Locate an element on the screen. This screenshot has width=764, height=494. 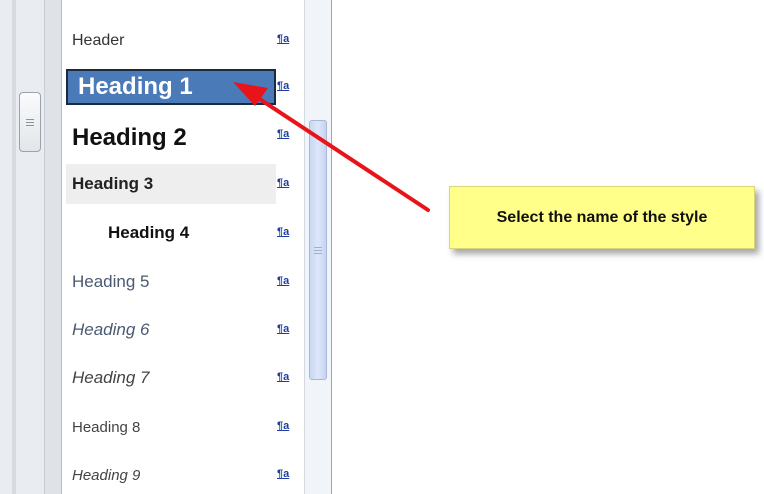
style-item-label: Heading 6 is located at coordinates (111, 329).